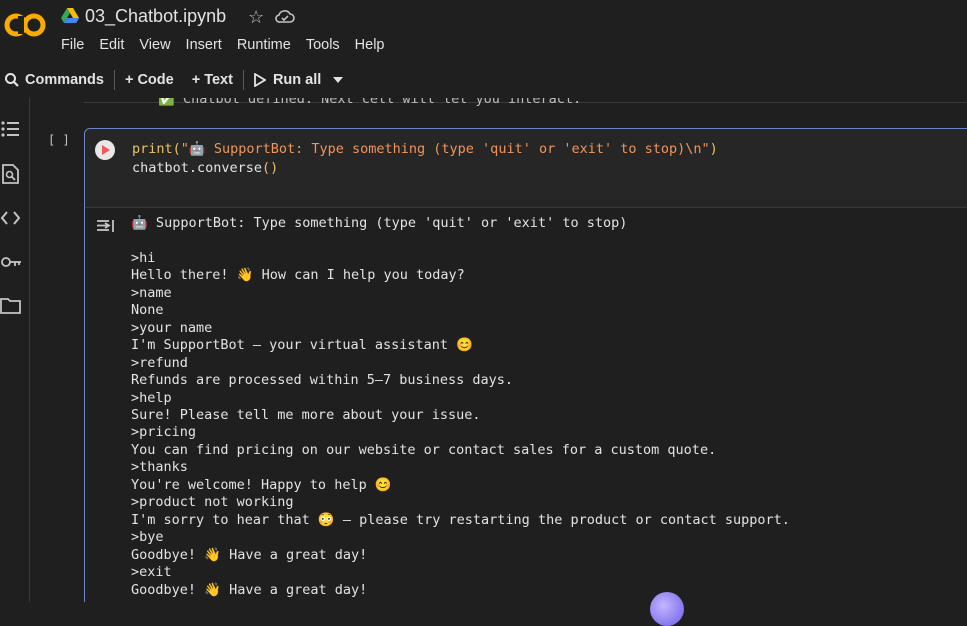 This screenshot has height=626, width=967. I want to click on menu-tools: Tools, so click(323, 45).